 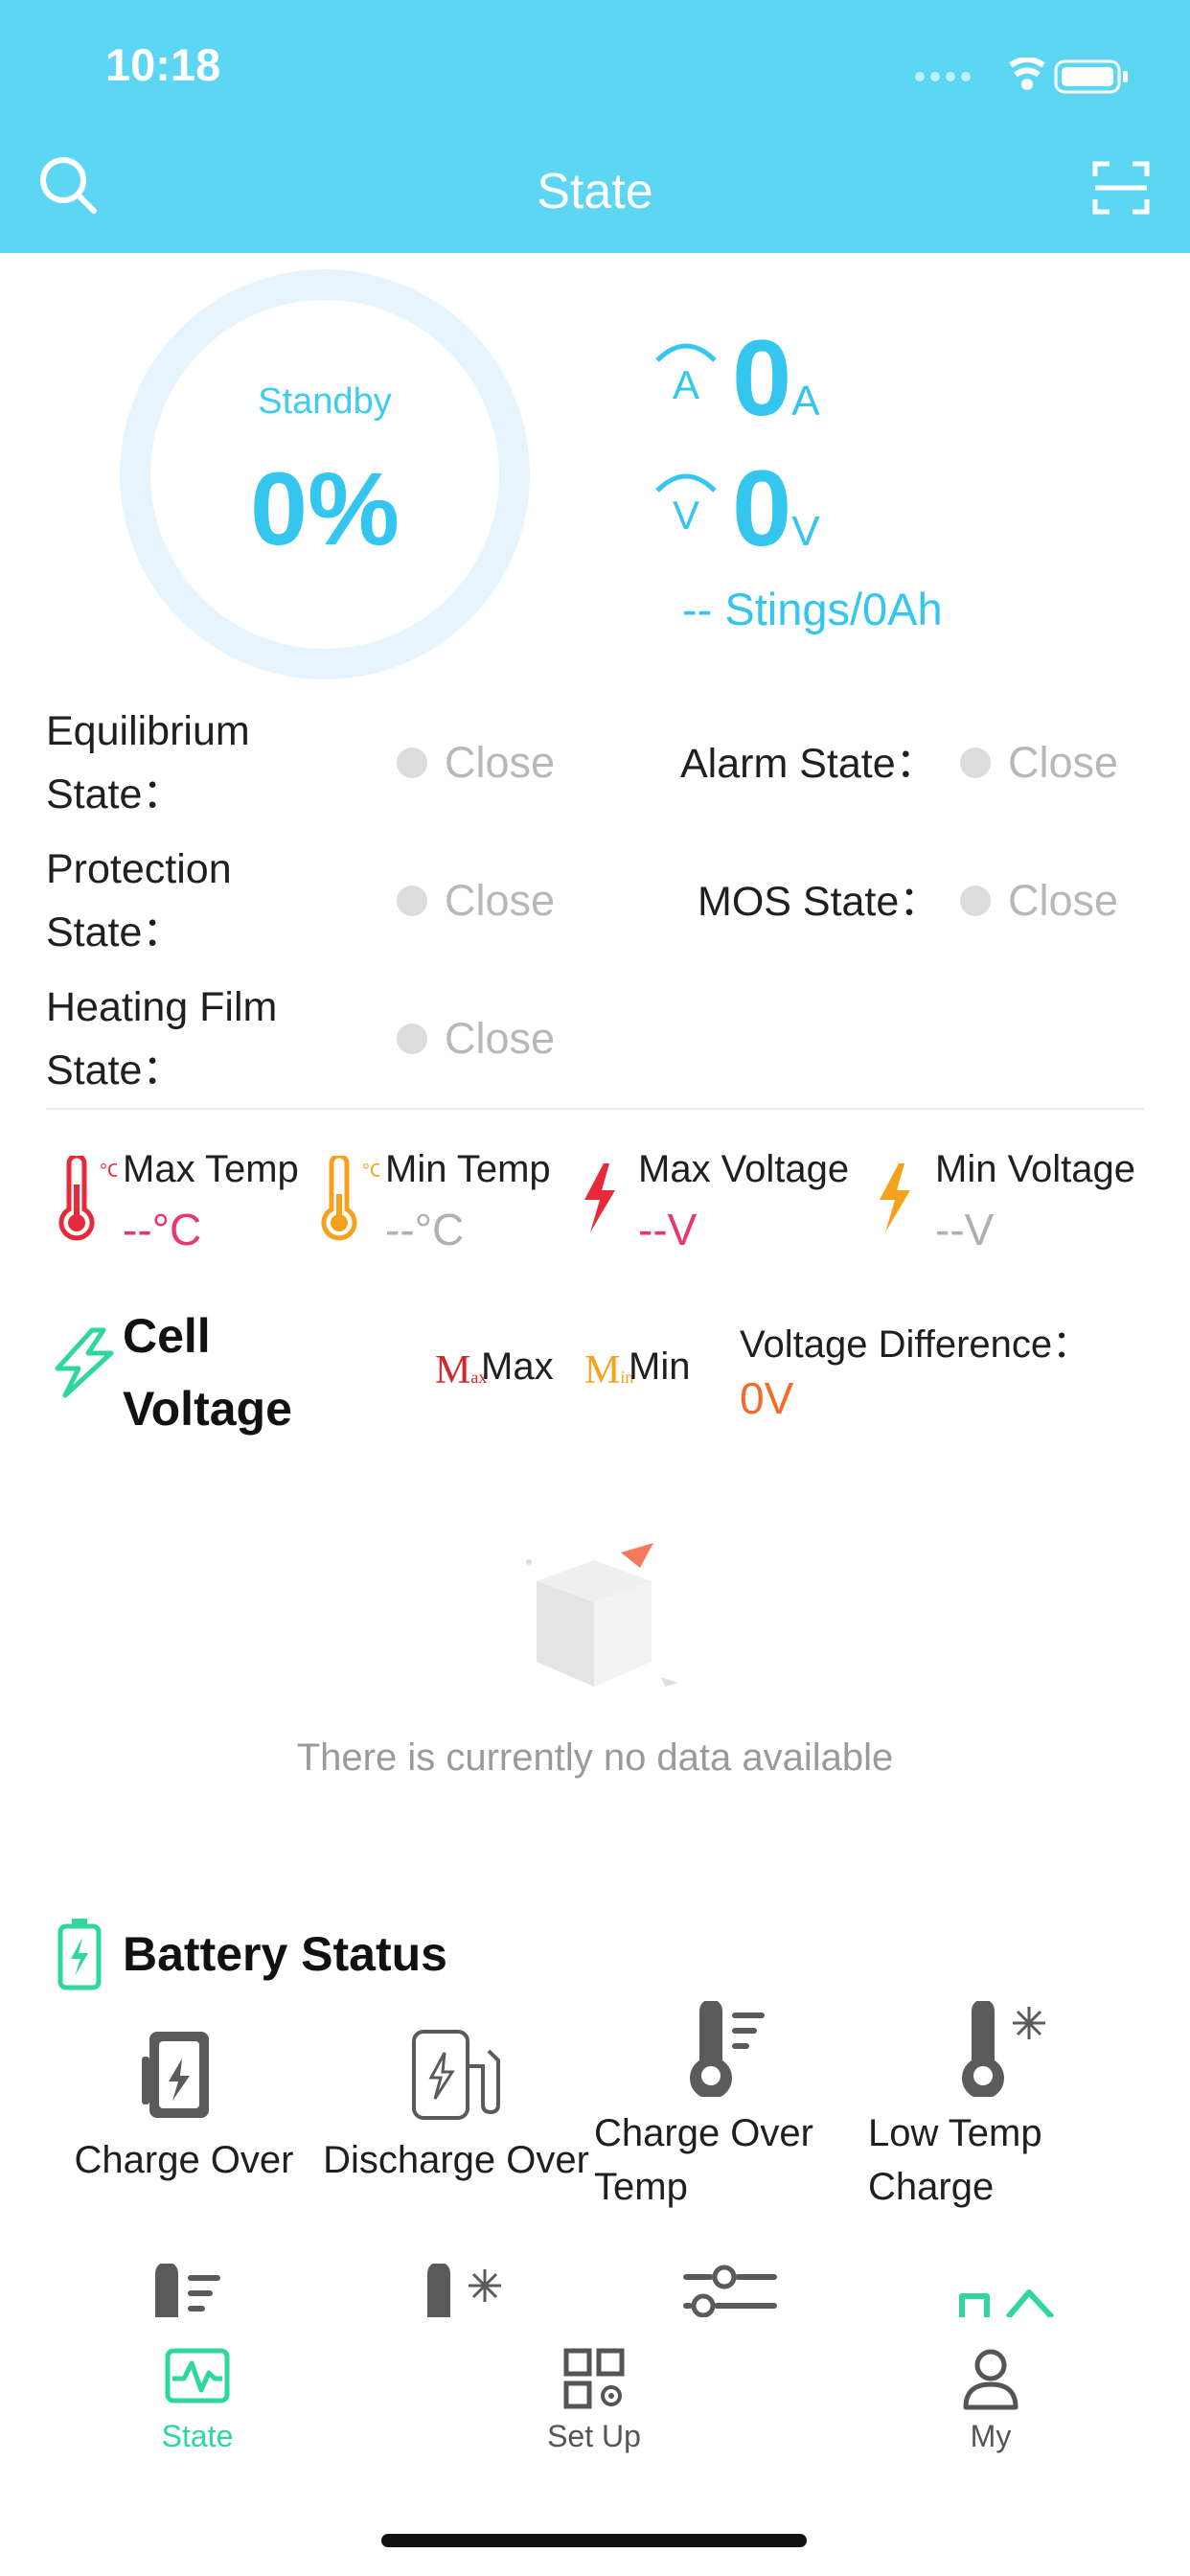 I want to click on empty-state-text: There is currently no data available, so click(x=595, y=1757).